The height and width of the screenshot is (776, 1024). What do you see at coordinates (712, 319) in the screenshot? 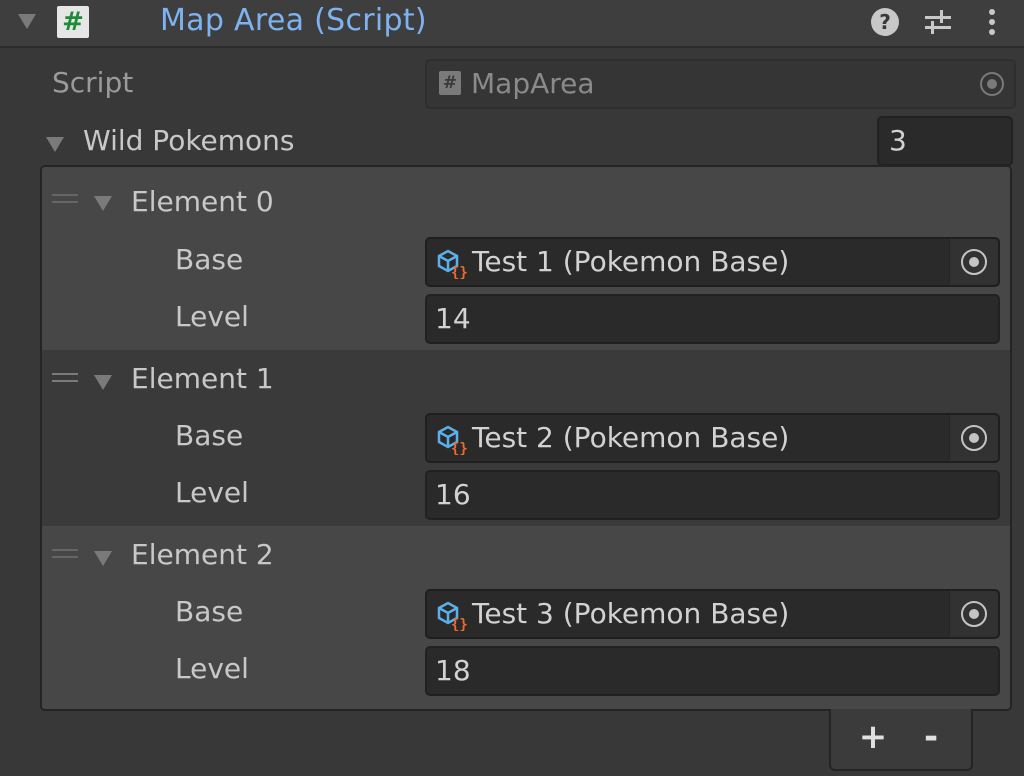
I see `level-field: 14` at bounding box center [712, 319].